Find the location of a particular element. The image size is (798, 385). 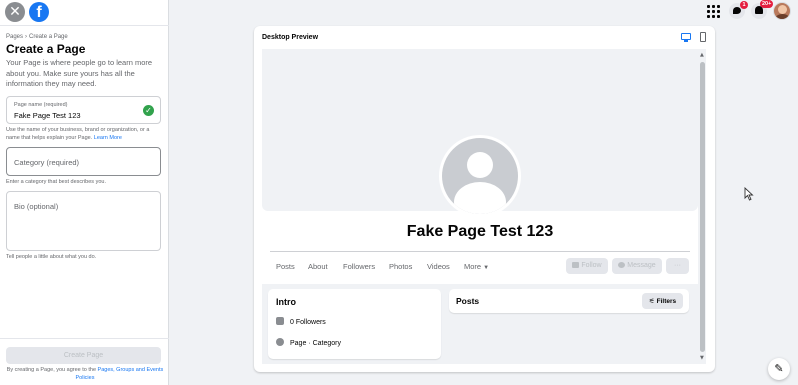

breadcrumb: Pages › Create a Page is located at coordinates (37, 37).